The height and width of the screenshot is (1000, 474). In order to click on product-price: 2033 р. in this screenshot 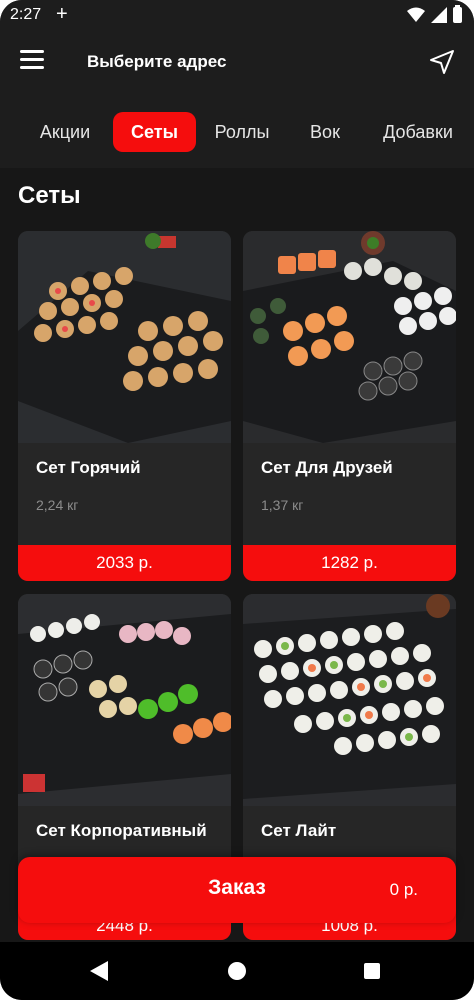, I will do `click(124, 563)`.